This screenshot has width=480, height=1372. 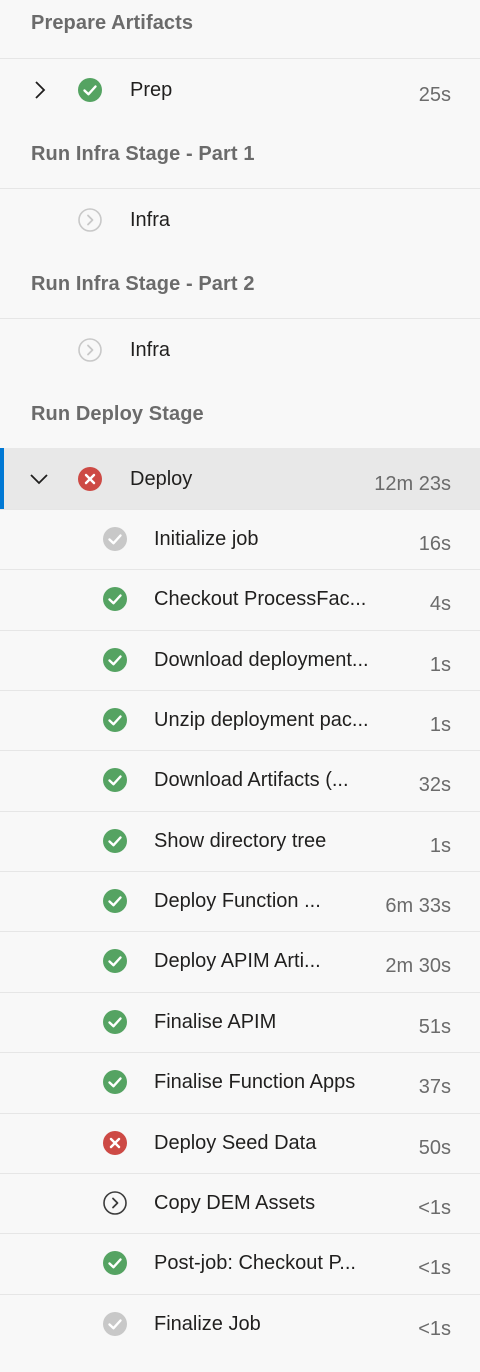 I want to click on step-row: Initialize job 16s, so click(x=240, y=539).